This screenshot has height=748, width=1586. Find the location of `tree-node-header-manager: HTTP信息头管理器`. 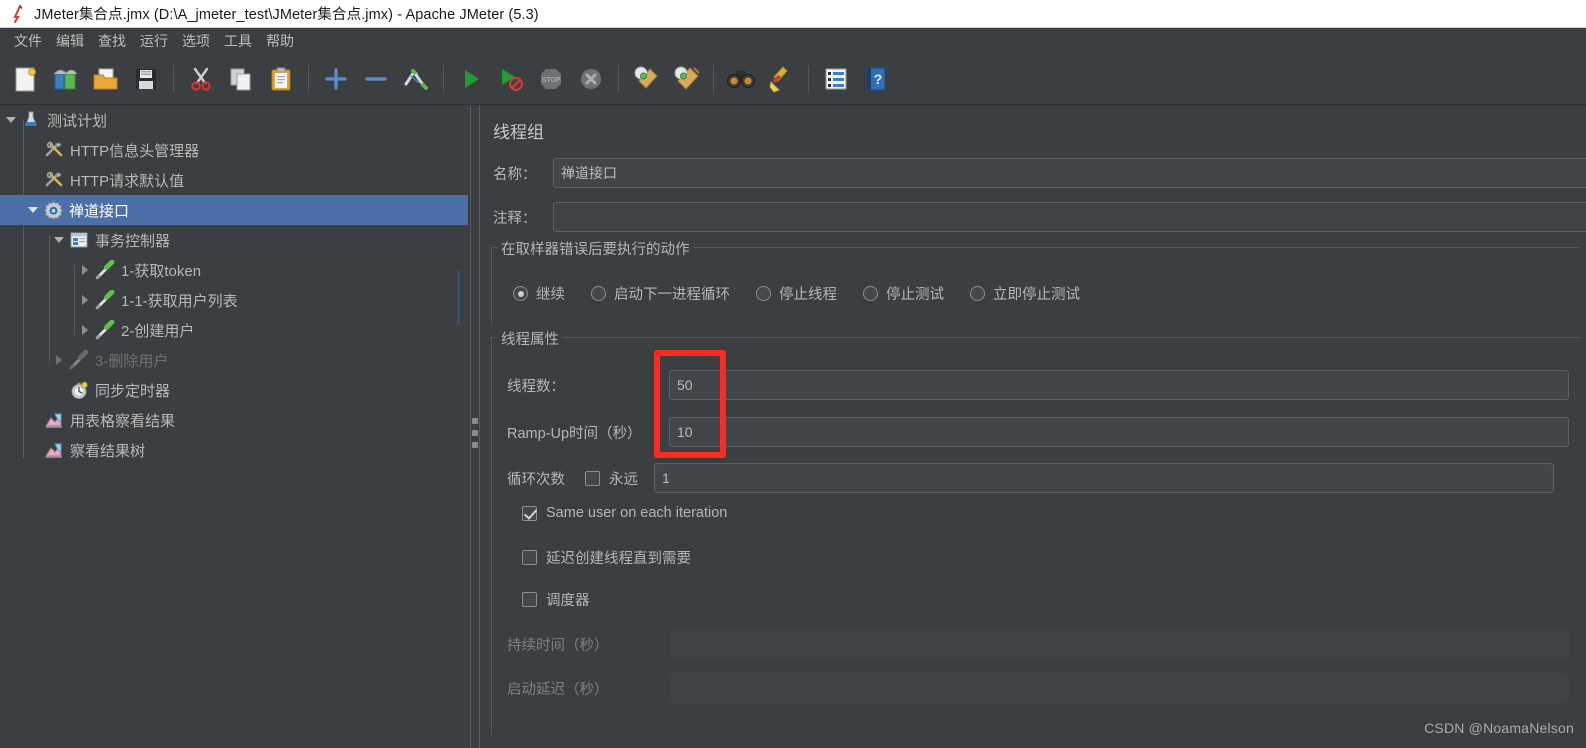

tree-node-header-manager: HTTP信息头管理器 is located at coordinates (234, 150).